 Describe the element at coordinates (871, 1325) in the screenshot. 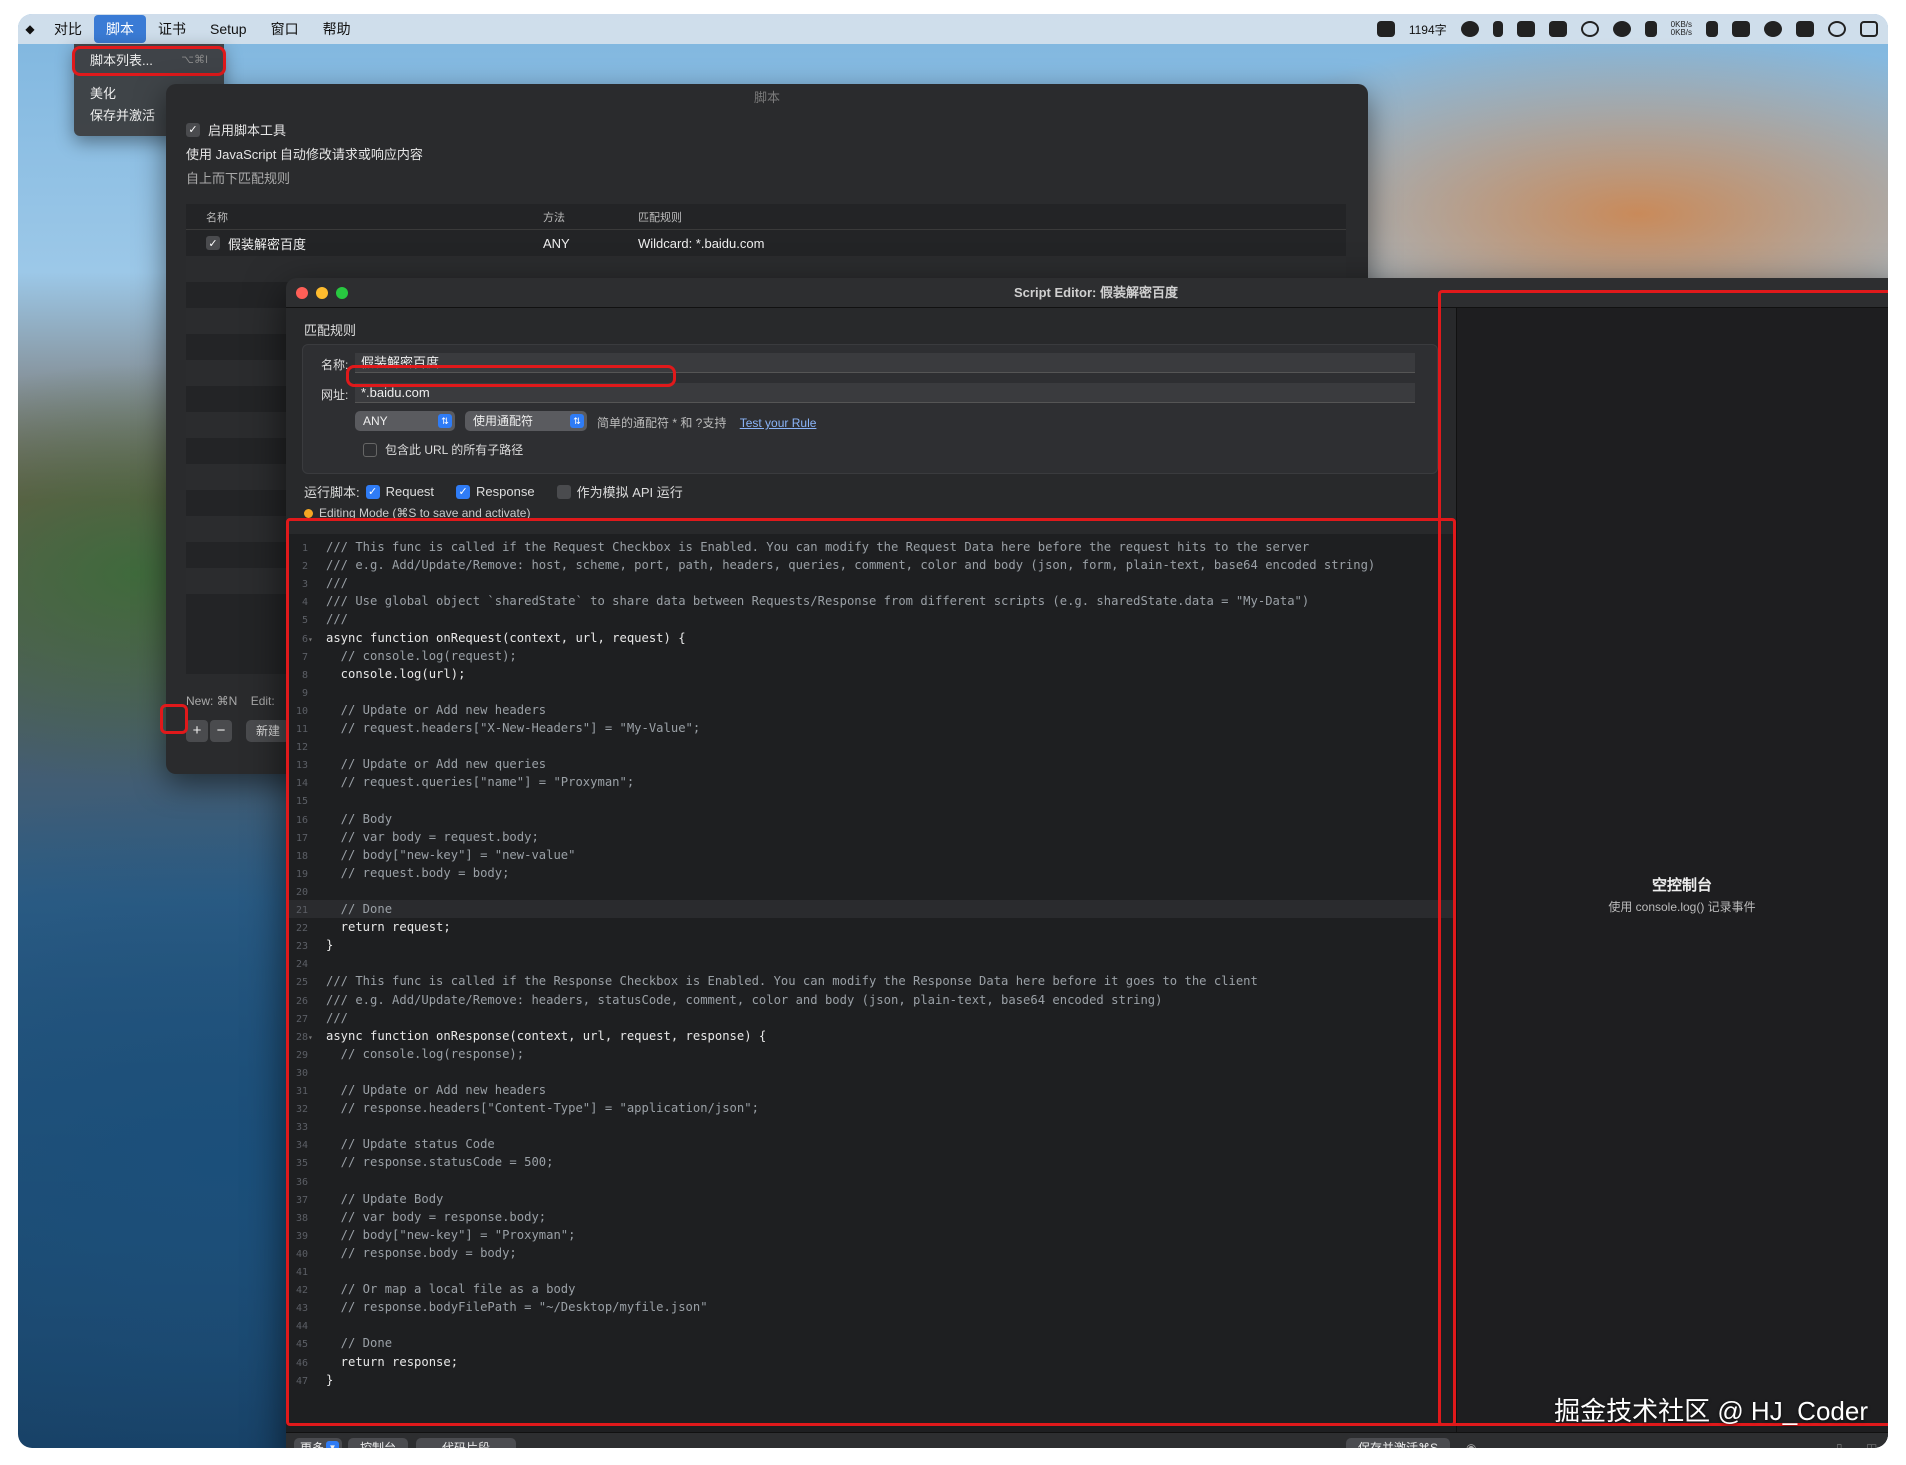

I see `code-line: 44` at that location.